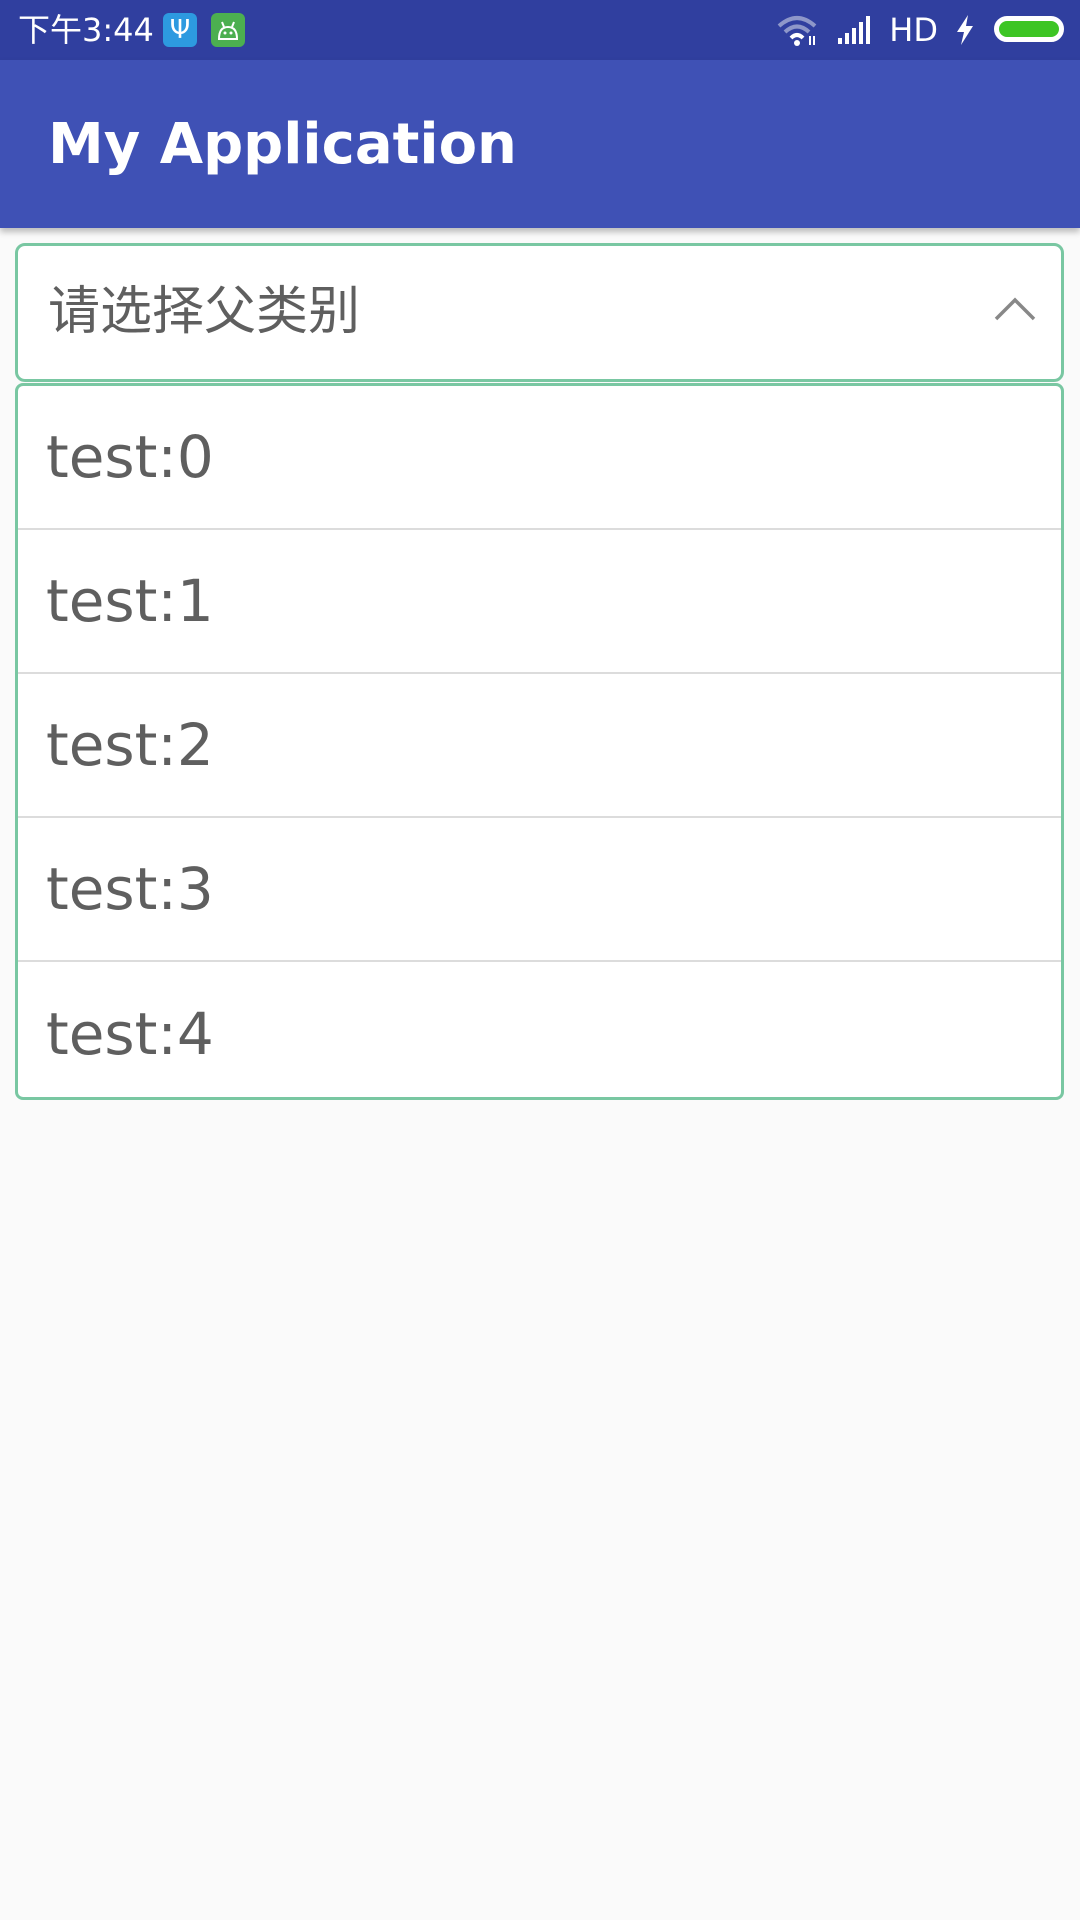 The image size is (1080, 1920). Describe the element at coordinates (797, 31) in the screenshot. I see `wifi-icon` at that location.